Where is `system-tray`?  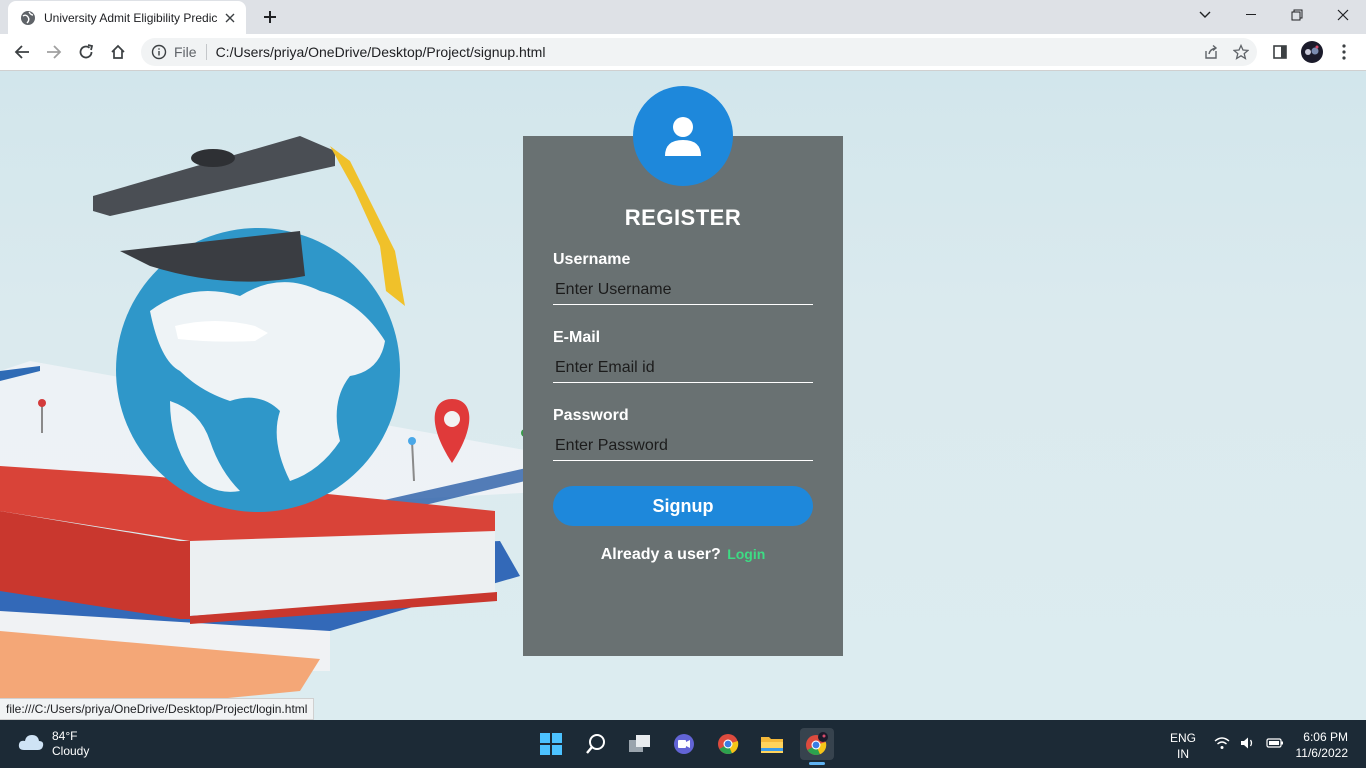 system-tray is located at coordinates (1249, 745).